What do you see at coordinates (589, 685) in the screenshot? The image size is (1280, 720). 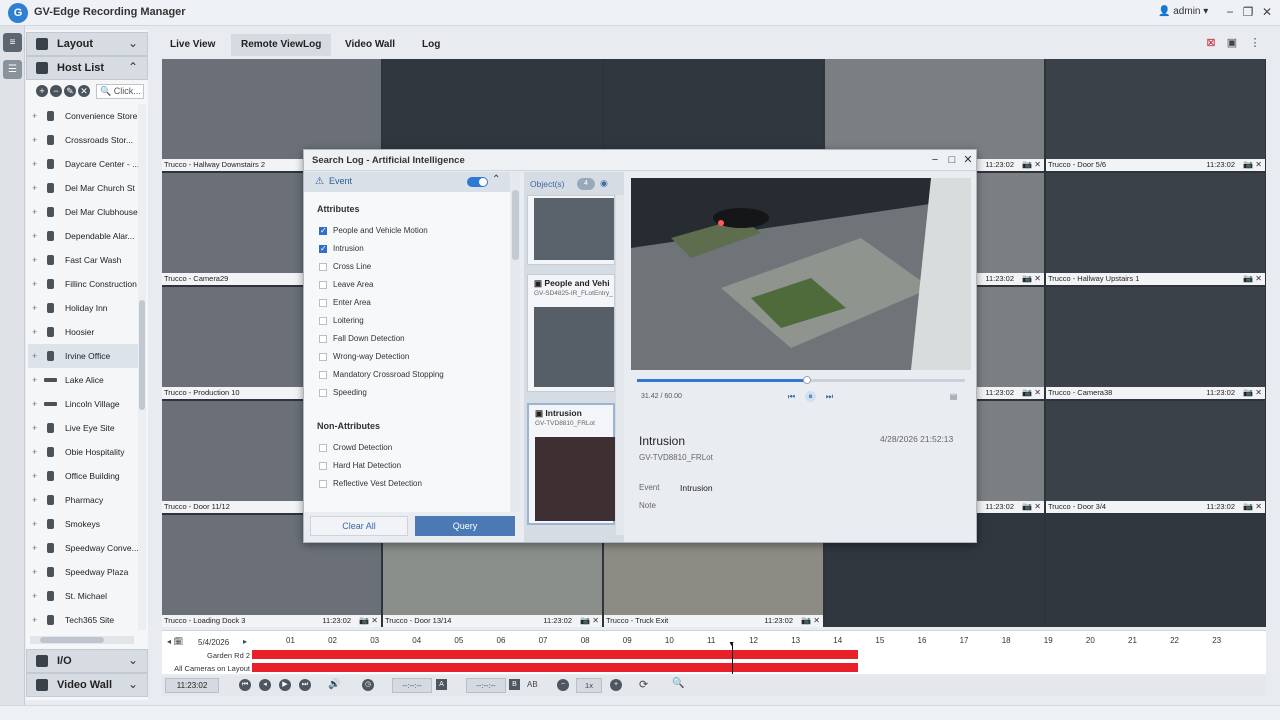 I see `speed-field: 1x` at bounding box center [589, 685].